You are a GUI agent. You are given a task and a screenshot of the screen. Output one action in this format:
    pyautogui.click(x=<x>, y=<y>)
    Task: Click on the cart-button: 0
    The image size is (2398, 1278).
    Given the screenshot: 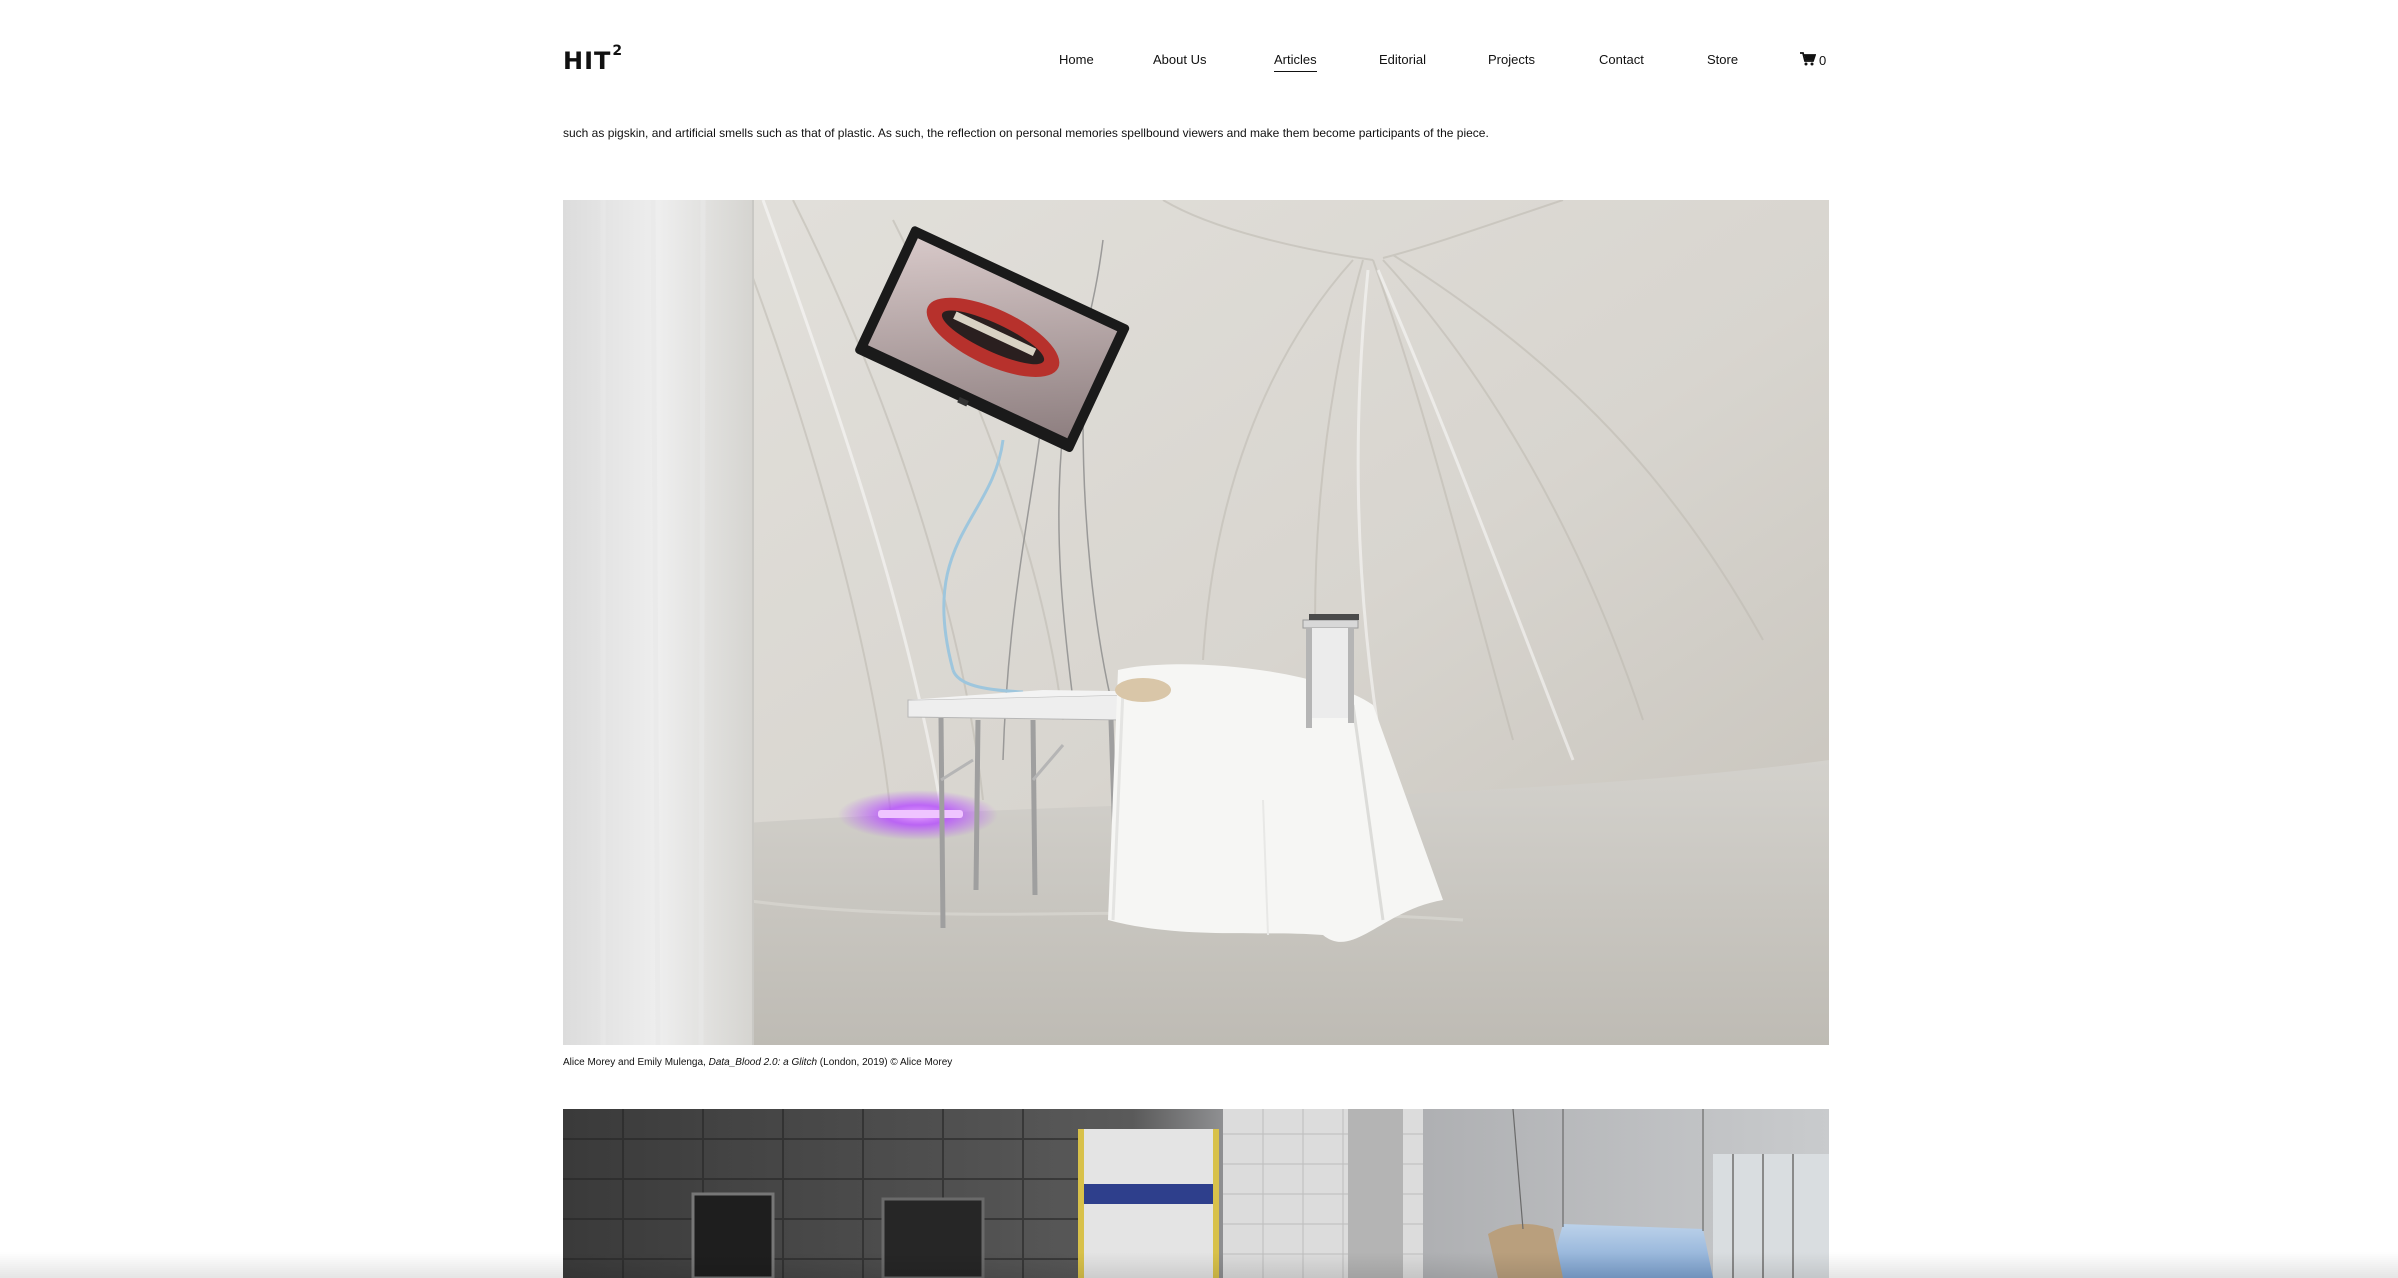 What is the action you would take?
    pyautogui.click(x=1813, y=60)
    